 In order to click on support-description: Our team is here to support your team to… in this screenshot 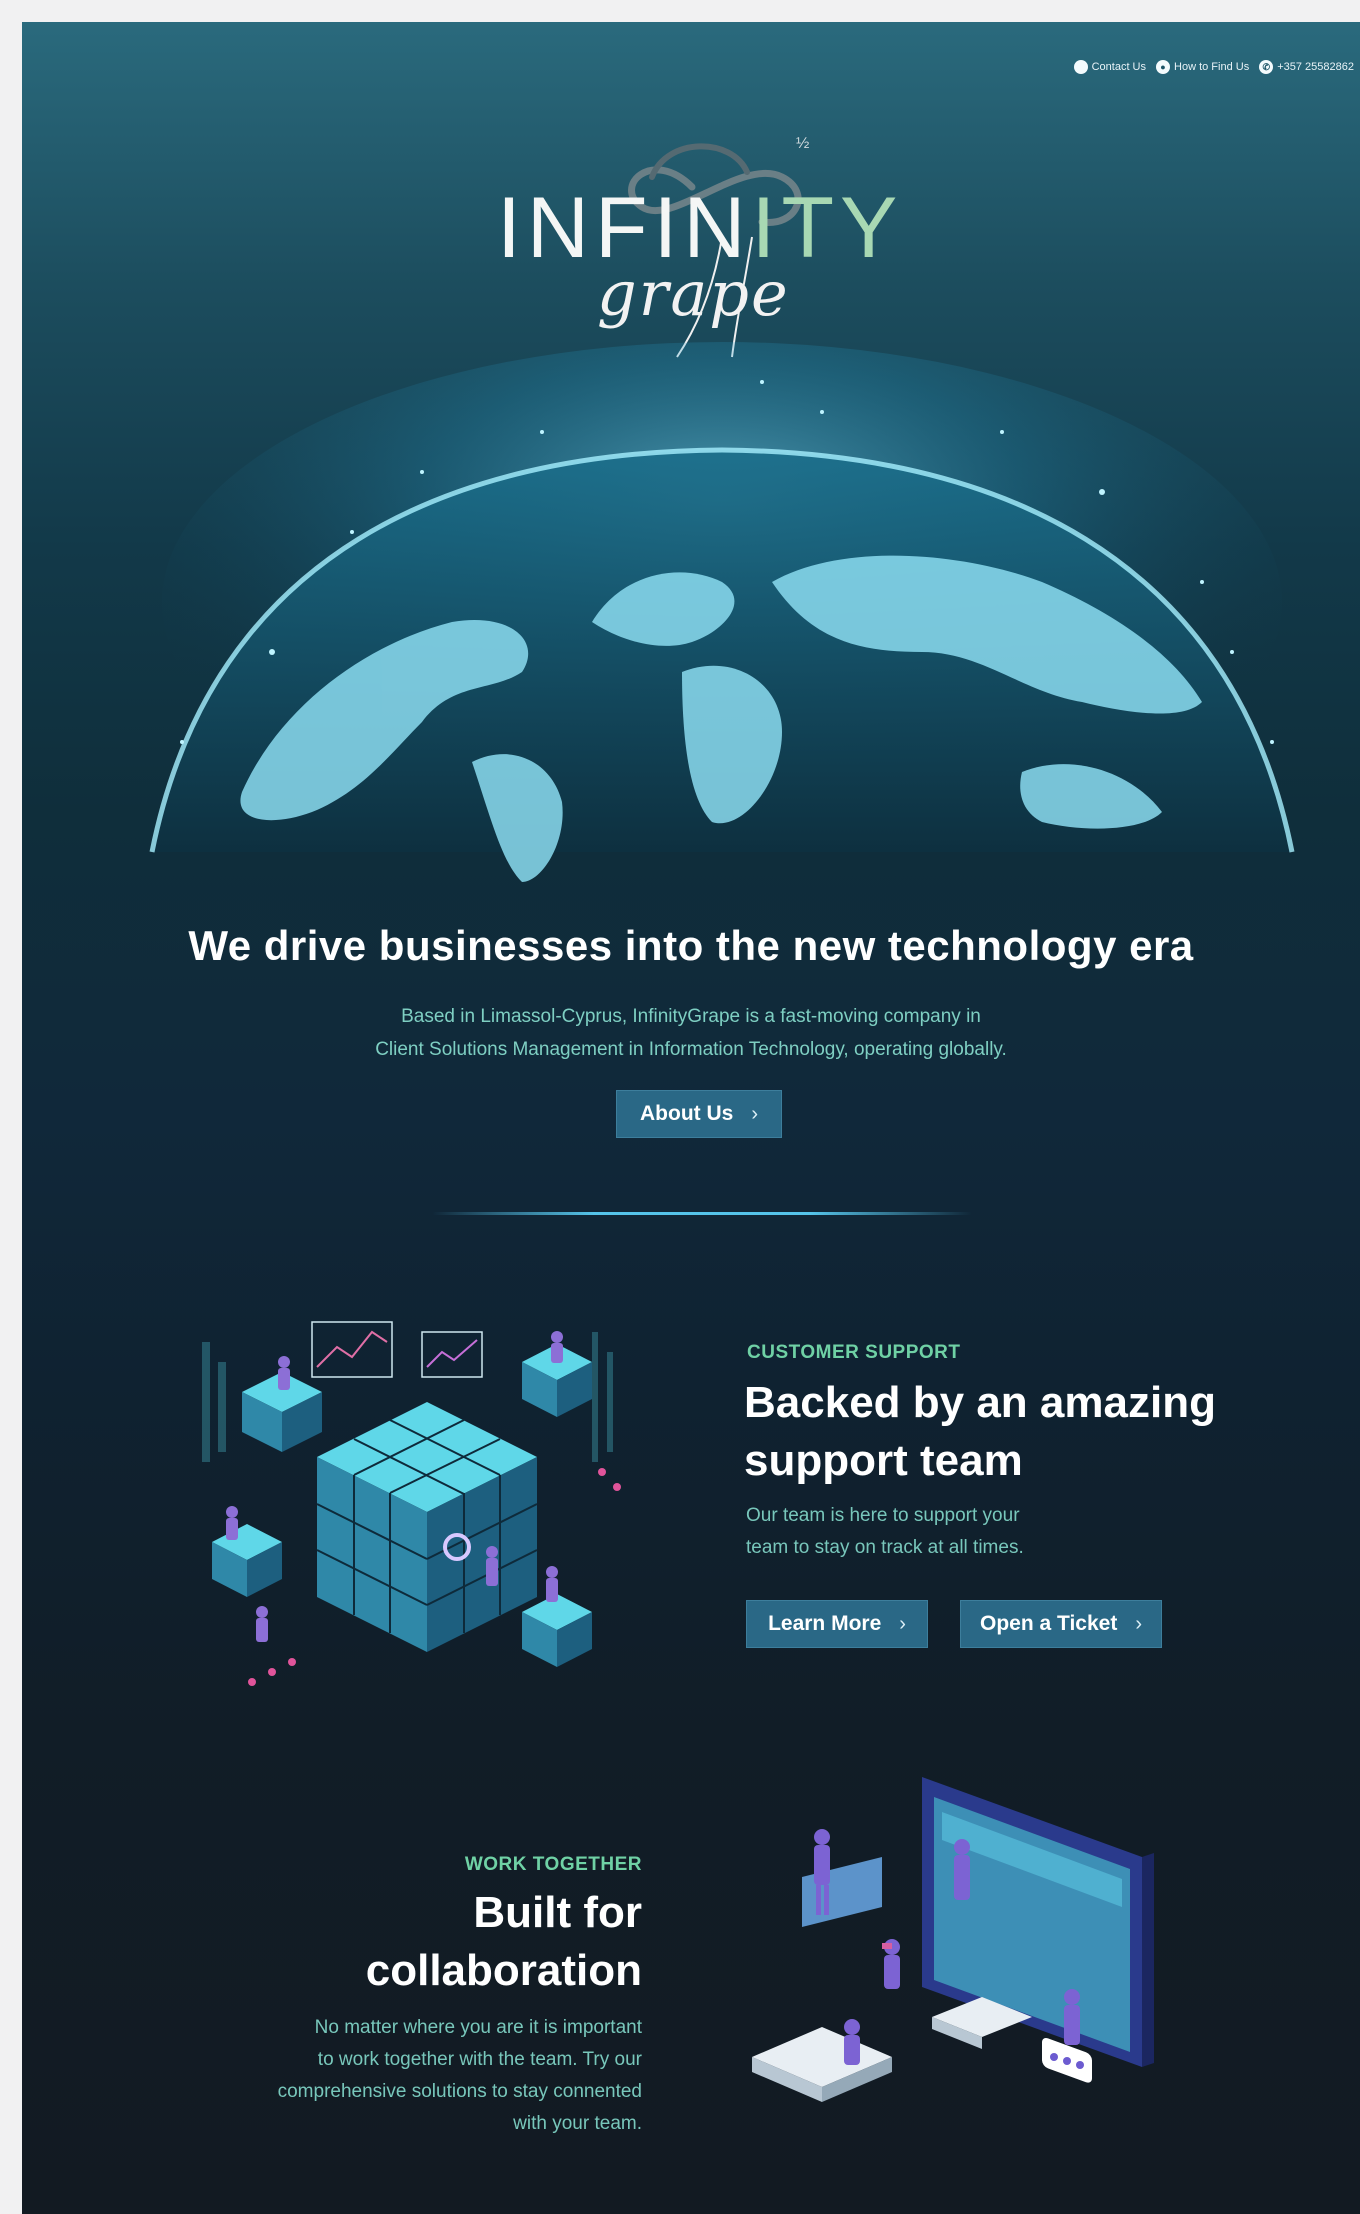, I will do `click(956, 1532)`.